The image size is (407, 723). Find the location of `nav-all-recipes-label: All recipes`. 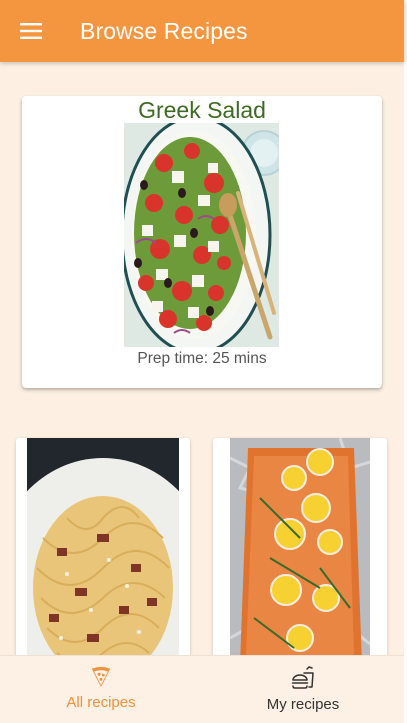

nav-all-recipes-label: All recipes is located at coordinates (101, 702).